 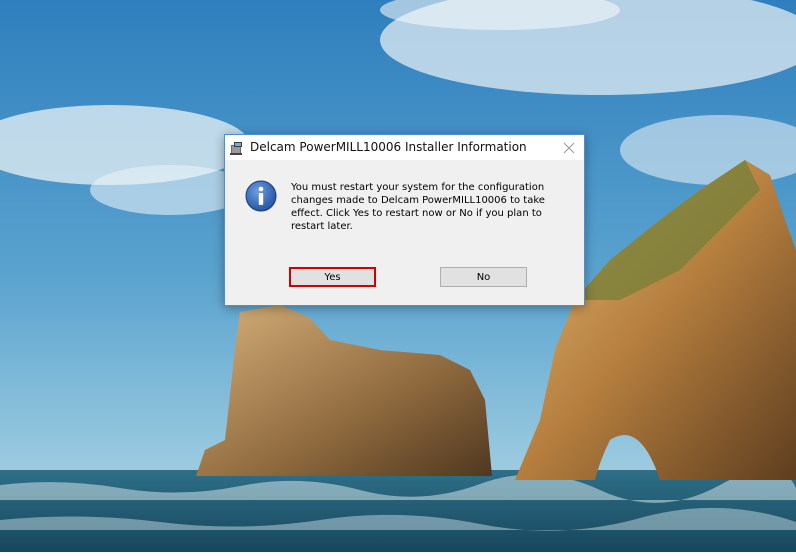 I want to click on installer-icon, so click(x=237, y=148).